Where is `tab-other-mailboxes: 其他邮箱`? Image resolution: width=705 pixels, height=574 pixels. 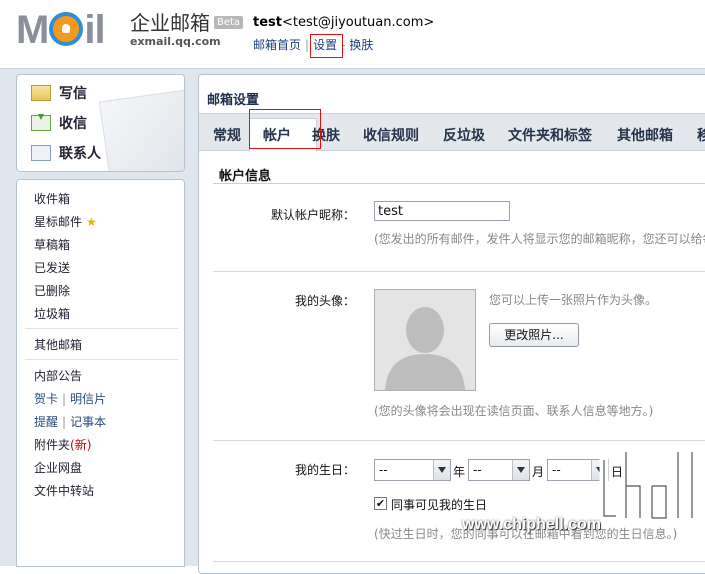 tab-other-mailboxes: 其他邮箱 is located at coordinates (645, 135).